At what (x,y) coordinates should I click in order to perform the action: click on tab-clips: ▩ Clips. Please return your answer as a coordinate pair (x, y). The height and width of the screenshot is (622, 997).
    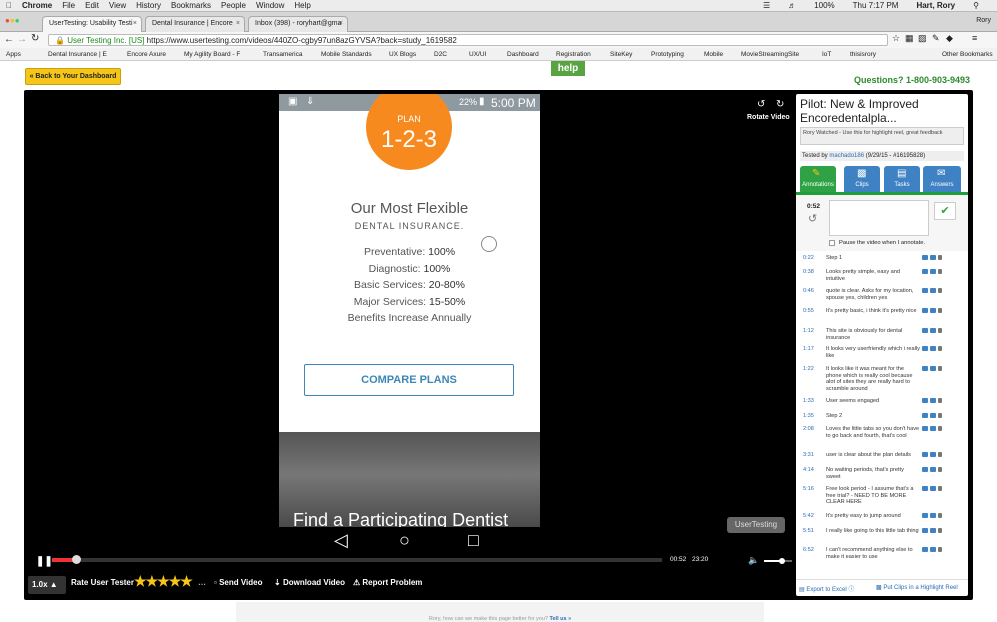
    Looking at the image, I should click on (862, 179).